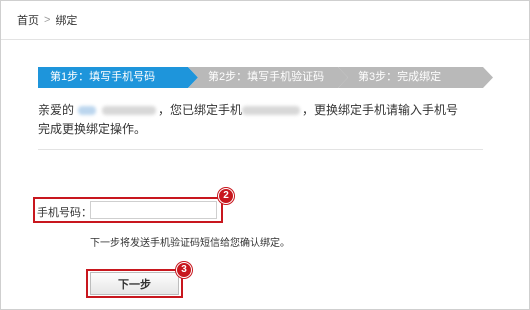  I want to click on description-line-1: 亲爱的 ，您已绑定手机 ，更换绑定手机请输入手机号, so click(263, 110).